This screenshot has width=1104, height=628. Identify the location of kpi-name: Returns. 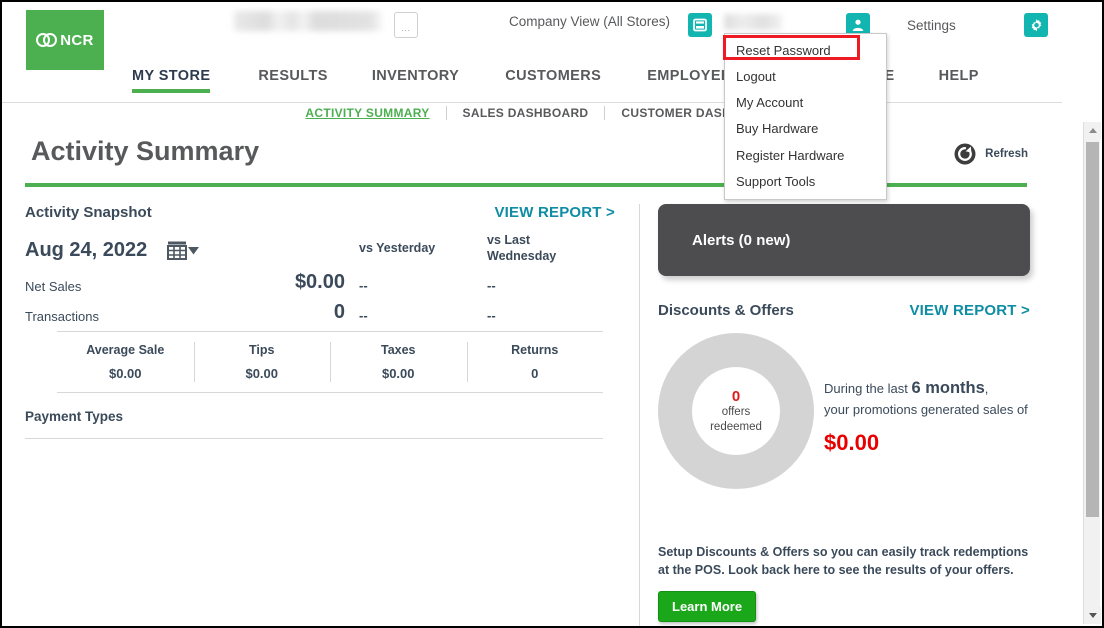
(535, 350).